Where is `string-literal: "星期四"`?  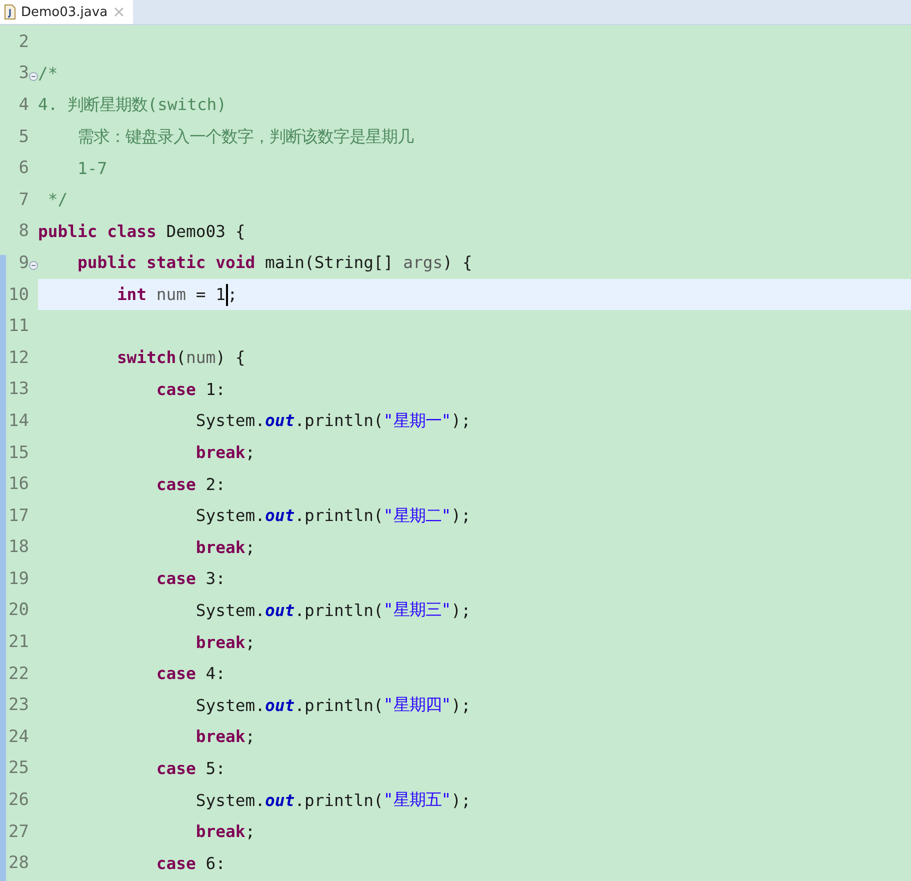
string-literal: "星期四" is located at coordinates (417, 705).